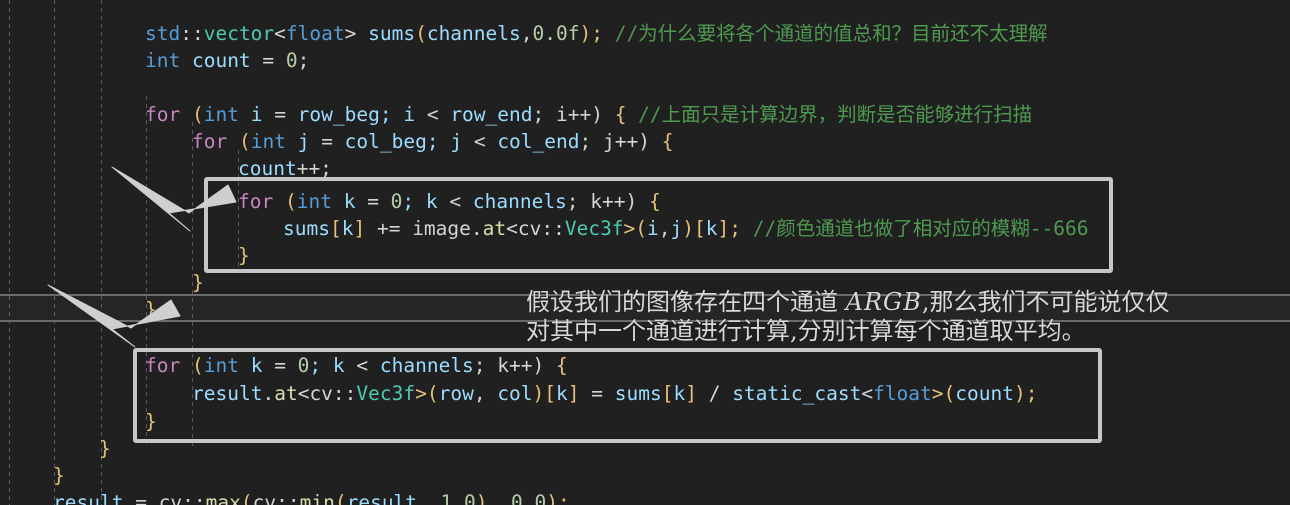 The height and width of the screenshot is (505, 1290). I want to click on token-gtparen: >(, so click(427, 393).